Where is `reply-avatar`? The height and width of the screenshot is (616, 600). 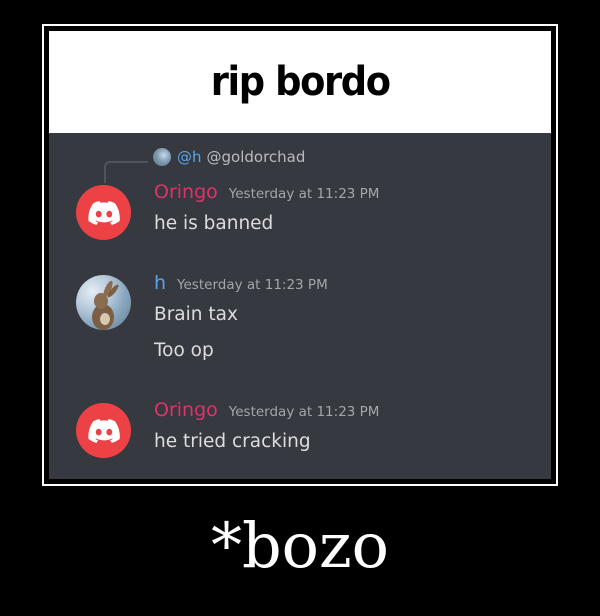
reply-avatar is located at coordinates (162, 157).